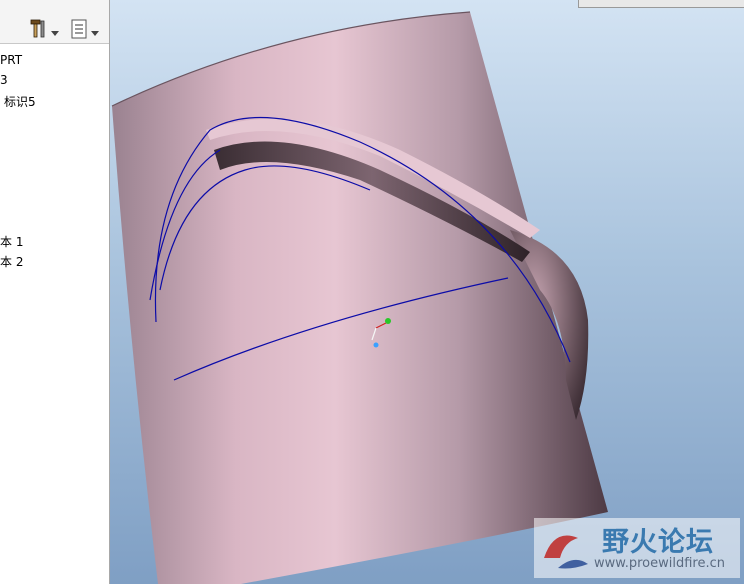 The height and width of the screenshot is (584, 744). Describe the element at coordinates (11, 261) in the screenshot. I see `tree-item-copy-2: 本 2` at that location.